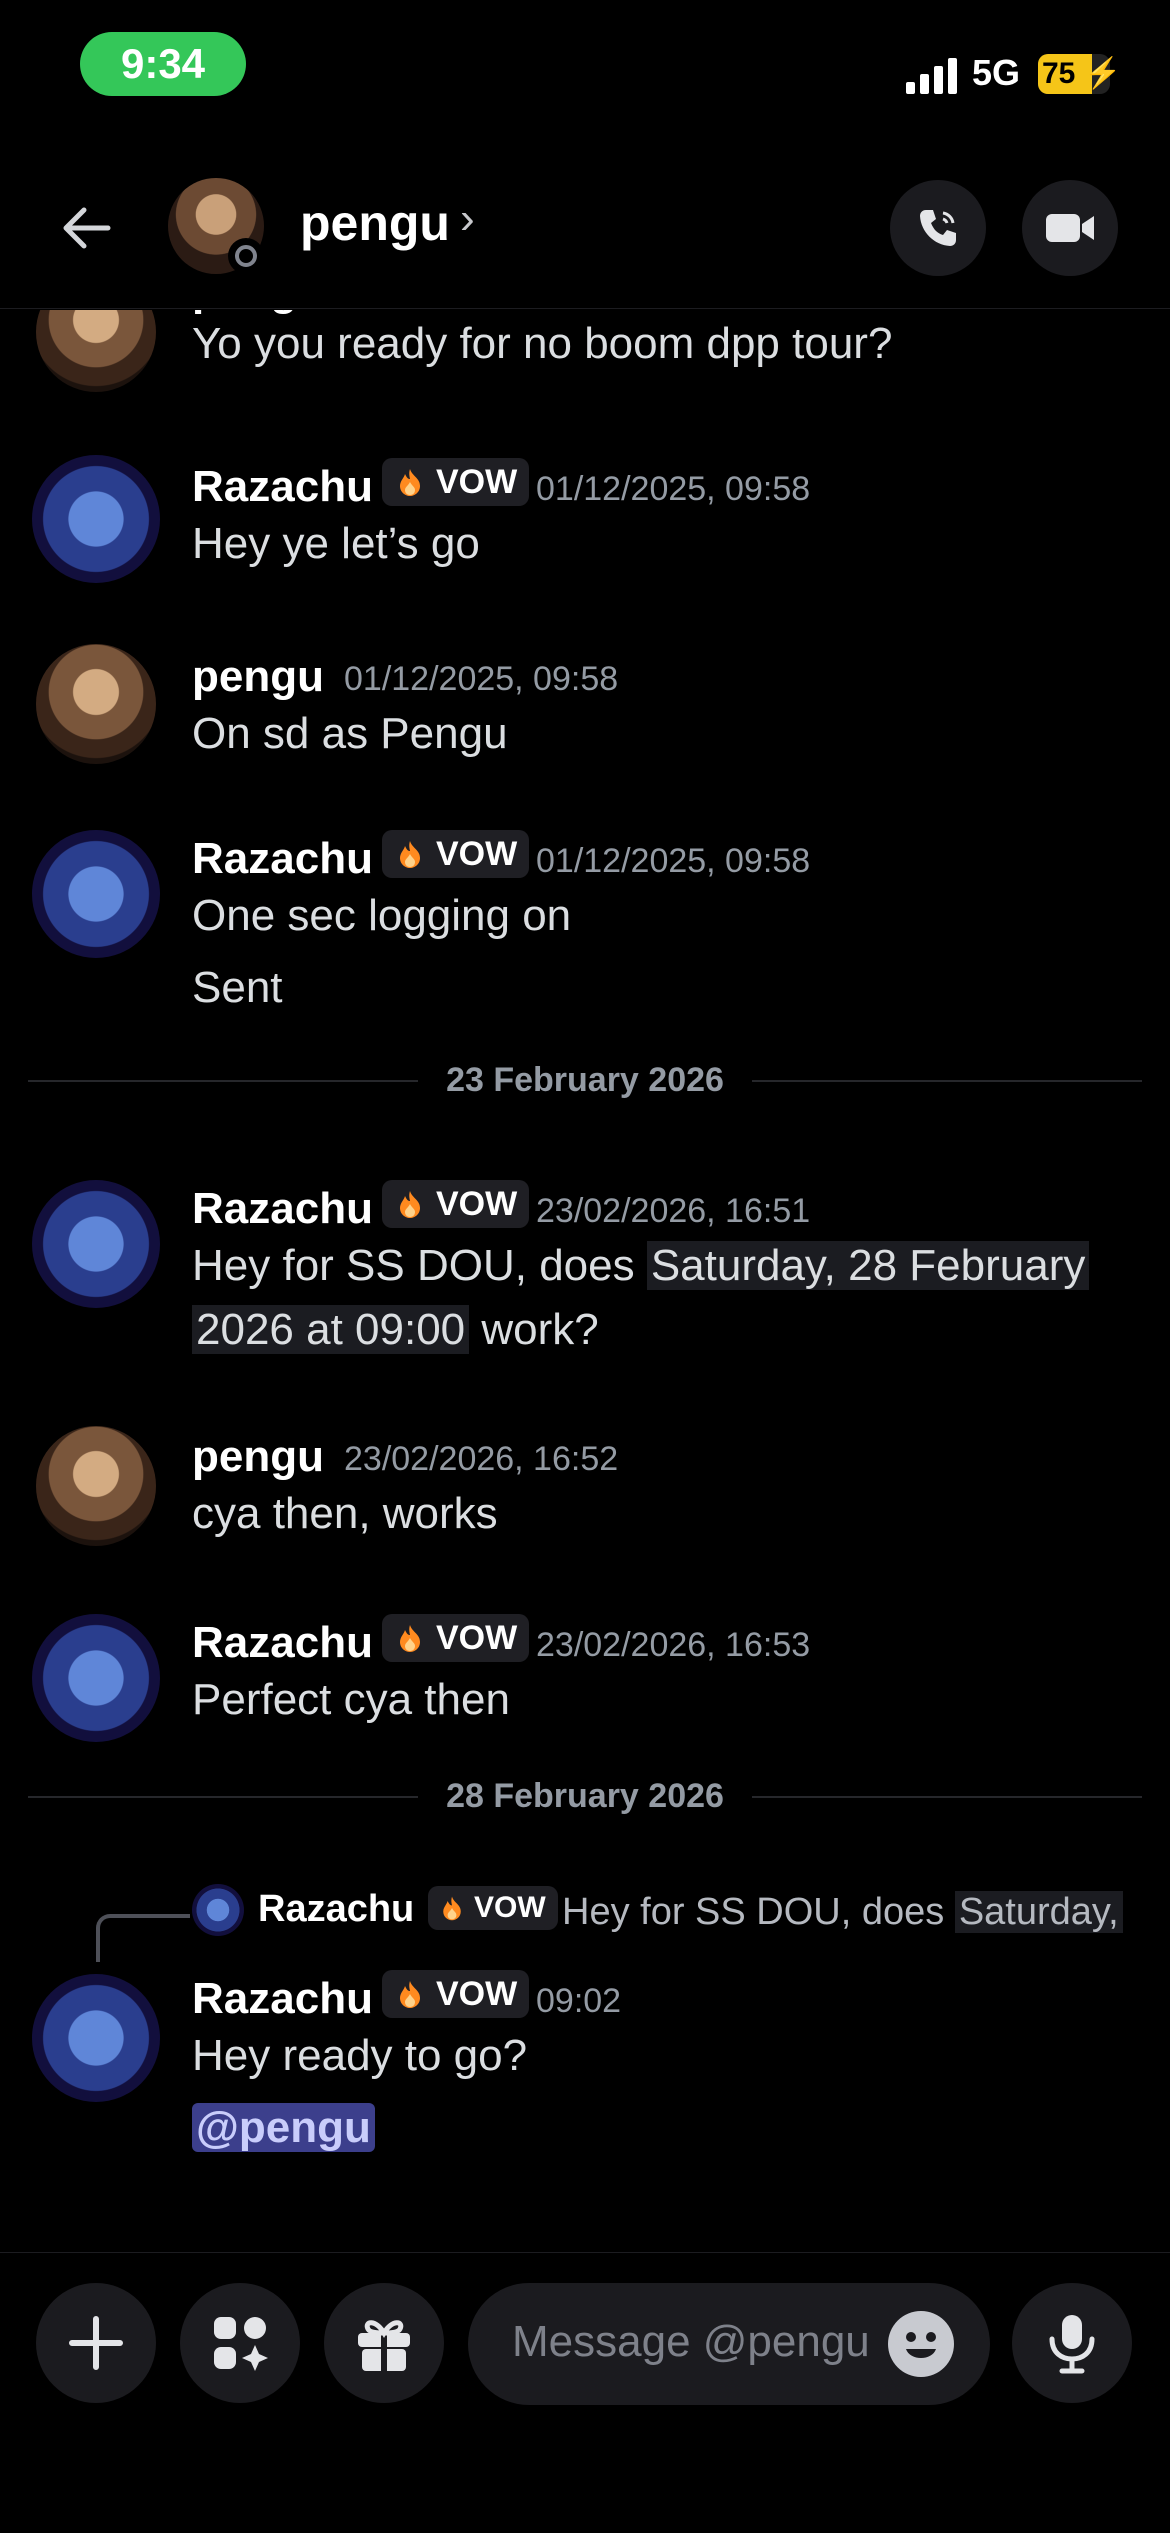  Describe the element at coordinates (375, 223) in the screenshot. I see `header-username: pengu` at that location.